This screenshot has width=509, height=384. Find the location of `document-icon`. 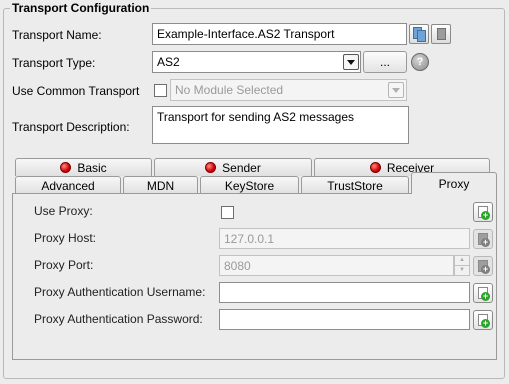

document-icon is located at coordinates (441, 34).